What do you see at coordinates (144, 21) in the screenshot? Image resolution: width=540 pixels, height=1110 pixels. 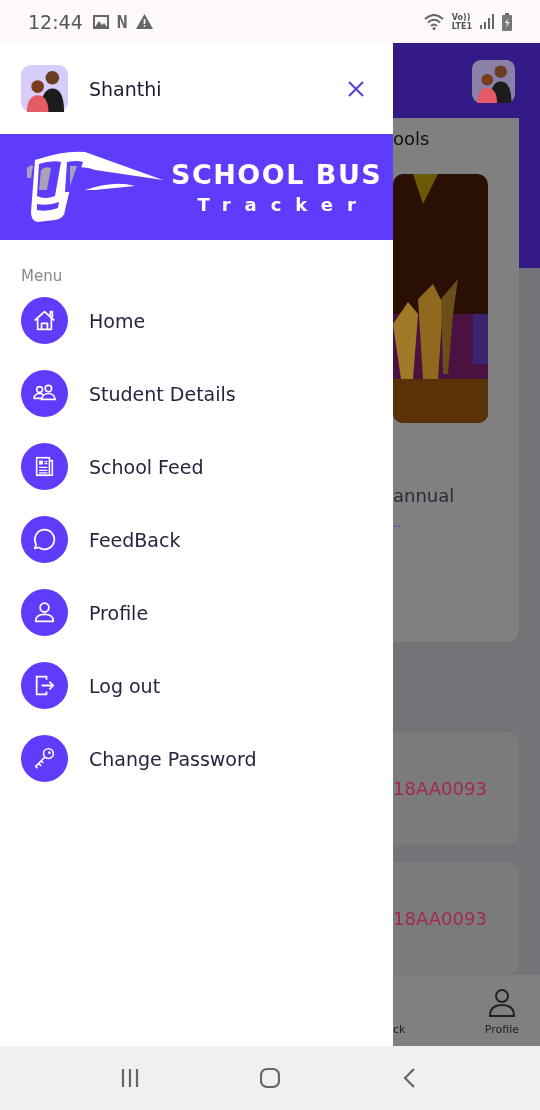 I see `warning-icon` at bounding box center [144, 21].